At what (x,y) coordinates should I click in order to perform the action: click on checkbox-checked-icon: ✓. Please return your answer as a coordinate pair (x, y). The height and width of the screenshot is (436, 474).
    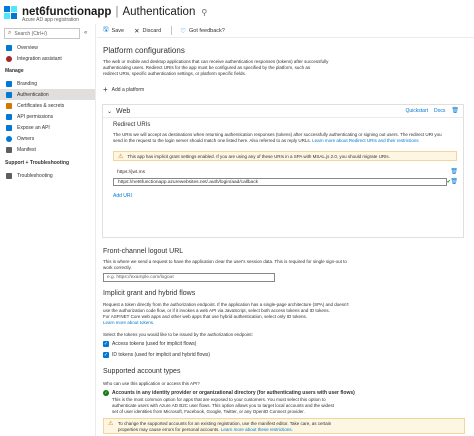
    Looking at the image, I should click on (106, 344).